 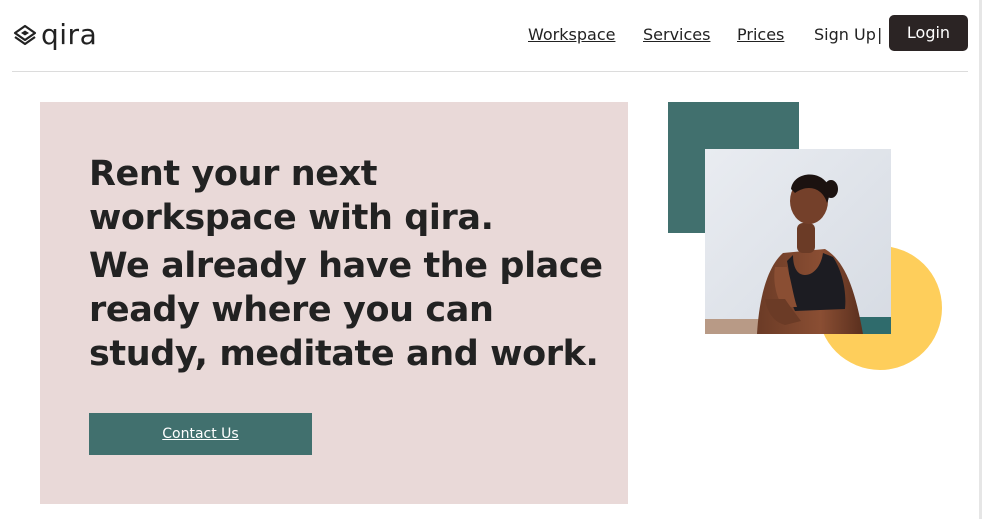 What do you see at coordinates (676, 35) in the screenshot?
I see `nav-link-services: Services` at bounding box center [676, 35].